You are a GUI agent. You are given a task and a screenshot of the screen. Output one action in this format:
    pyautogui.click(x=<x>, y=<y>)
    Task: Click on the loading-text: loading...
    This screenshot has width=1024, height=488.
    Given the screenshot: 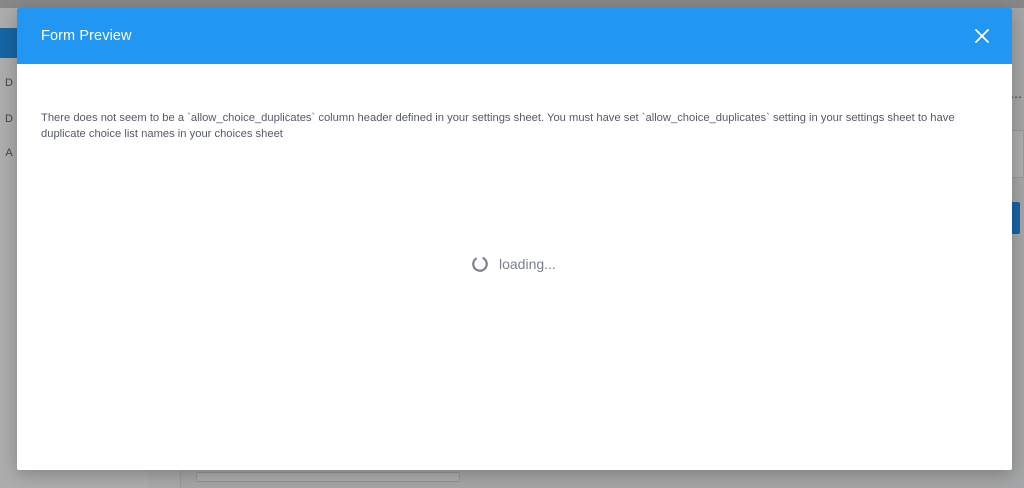 What is the action you would take?
    pyautogui.click(x=527, y=264)
    